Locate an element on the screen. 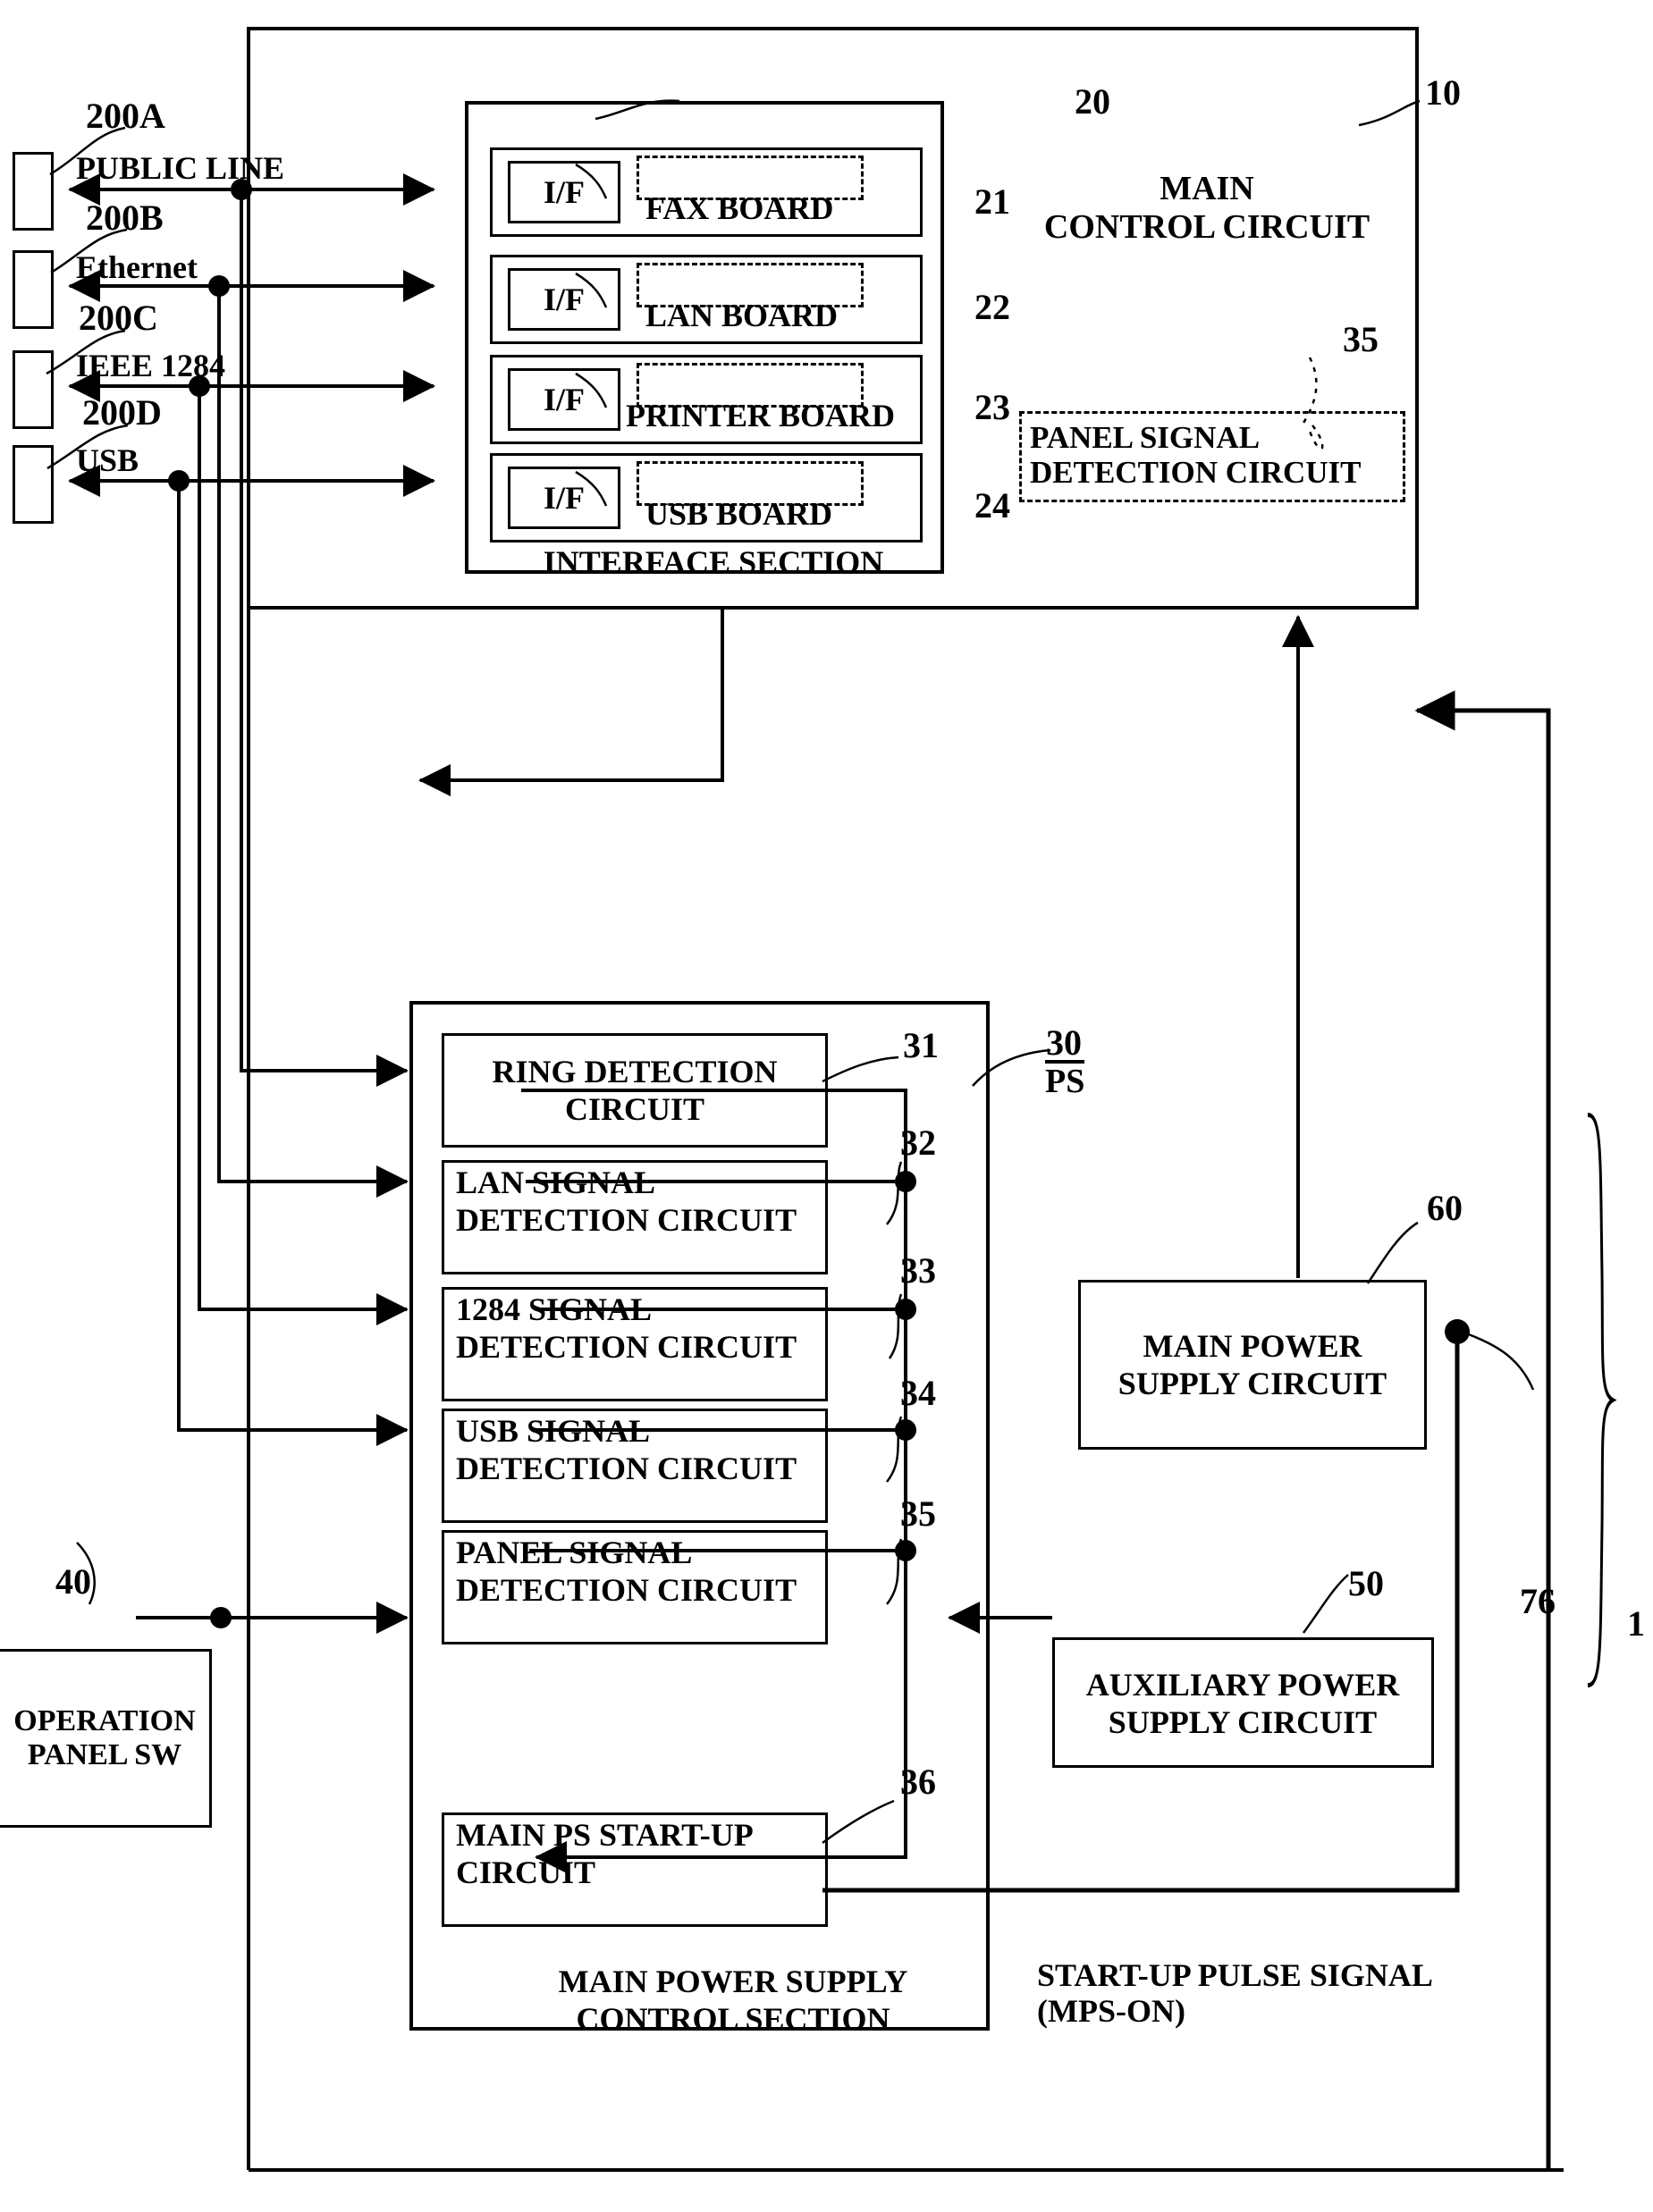  ref-circuit-34: 34 is located at coordinates (918, 1393).